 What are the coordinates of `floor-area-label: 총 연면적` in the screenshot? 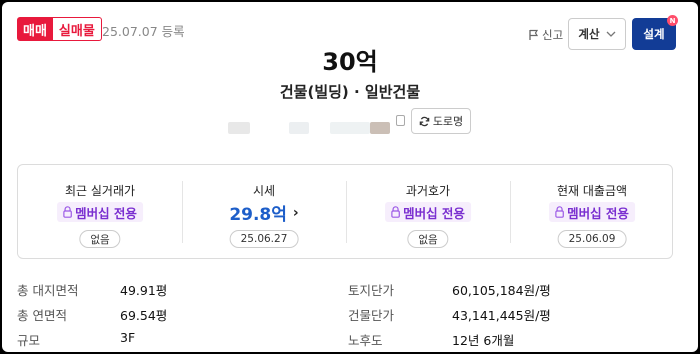 It's located at (42, 315).